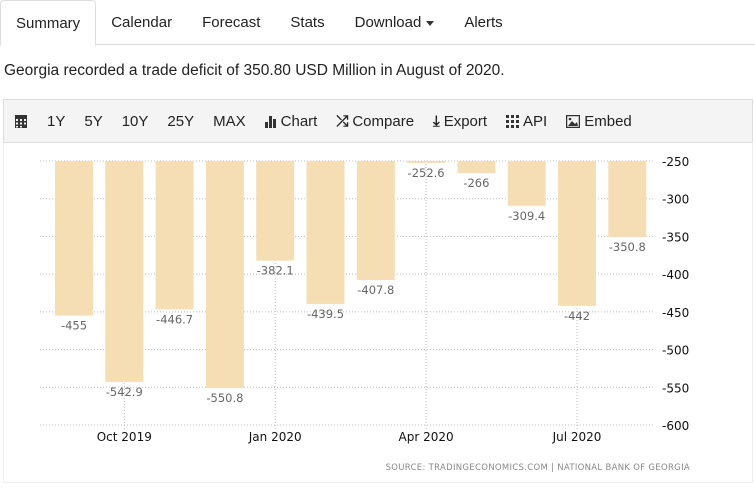 The height and width of the screenshot is (499, 755). Describe the element at coordinates (476, 167) in the screenshot. I see `bar-may-2020` at that location.